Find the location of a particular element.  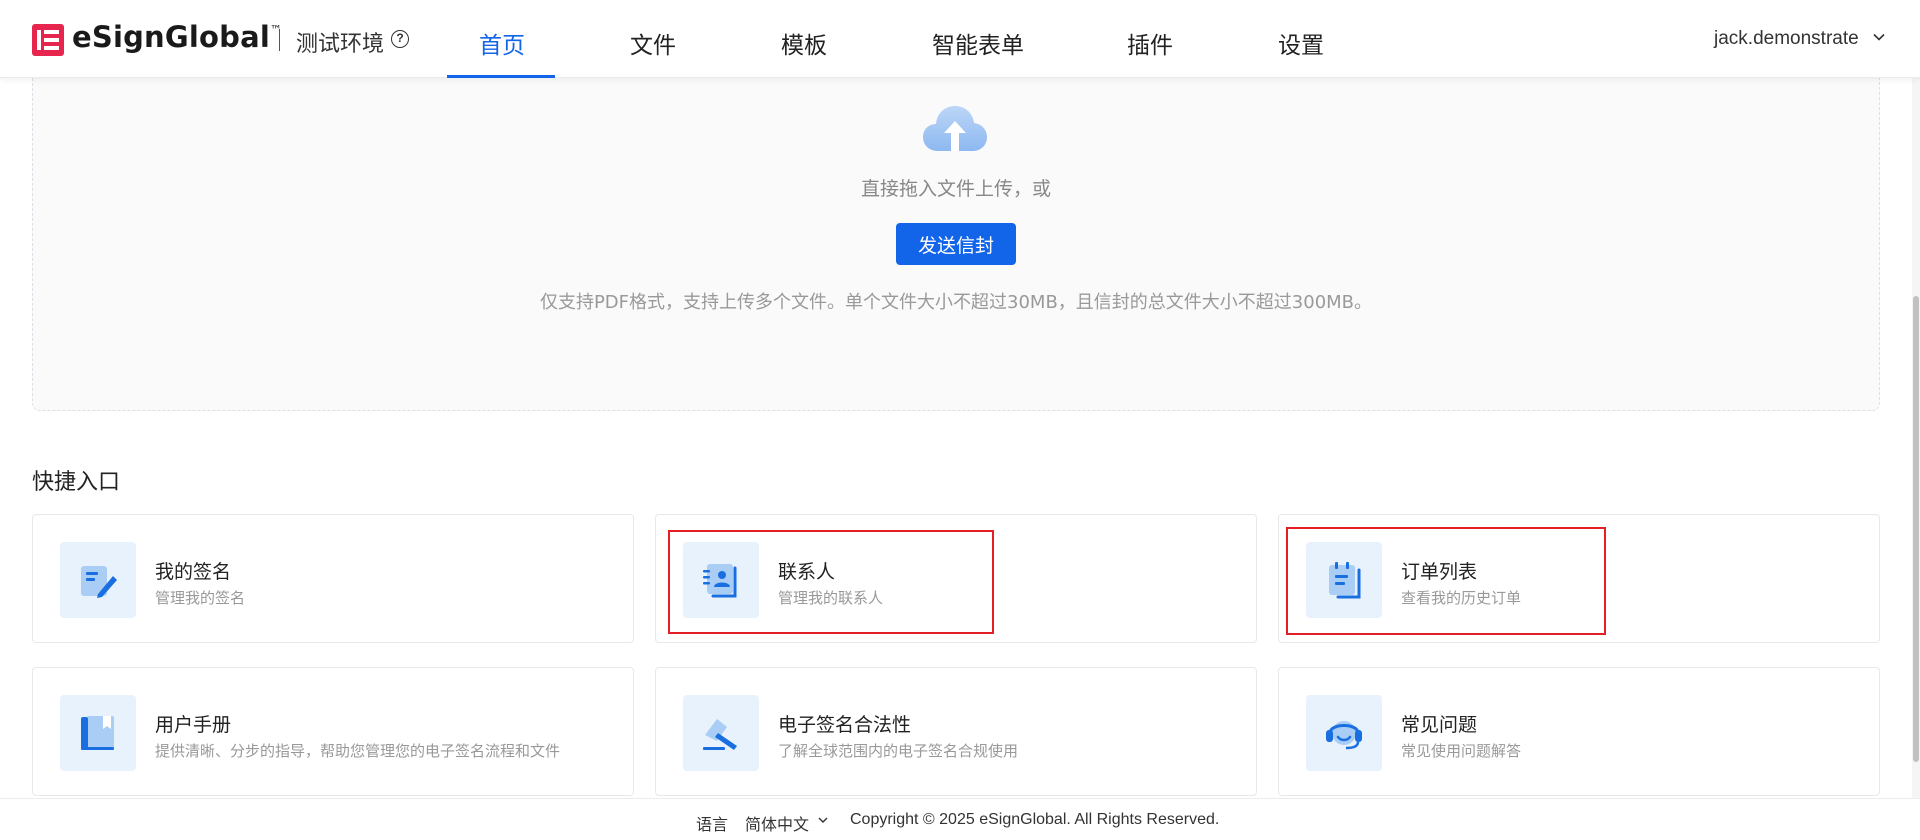

card-title: 电子签名合法性 is located at coordinates (845, 725).